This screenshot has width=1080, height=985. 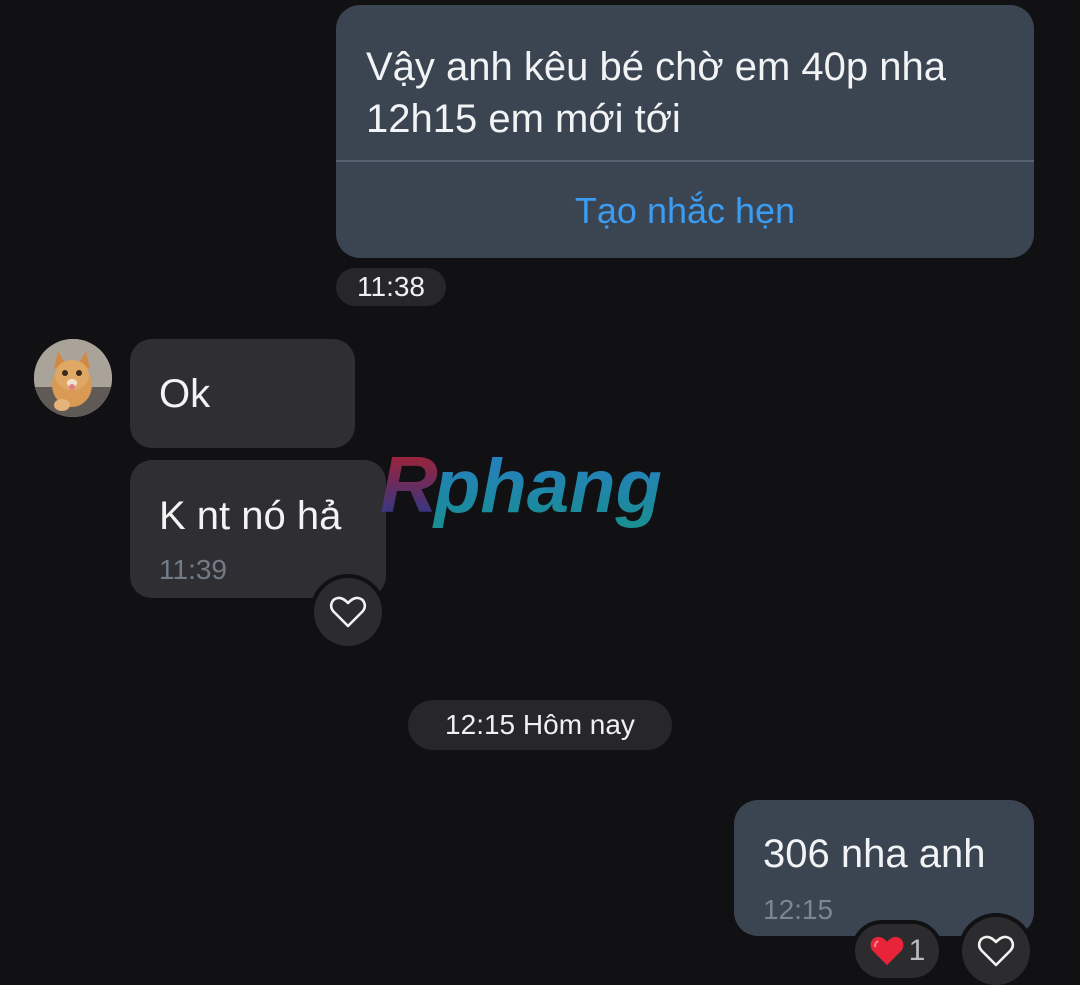 I want to click on message-time-badge: 11:38, so click(x=391, y=287).